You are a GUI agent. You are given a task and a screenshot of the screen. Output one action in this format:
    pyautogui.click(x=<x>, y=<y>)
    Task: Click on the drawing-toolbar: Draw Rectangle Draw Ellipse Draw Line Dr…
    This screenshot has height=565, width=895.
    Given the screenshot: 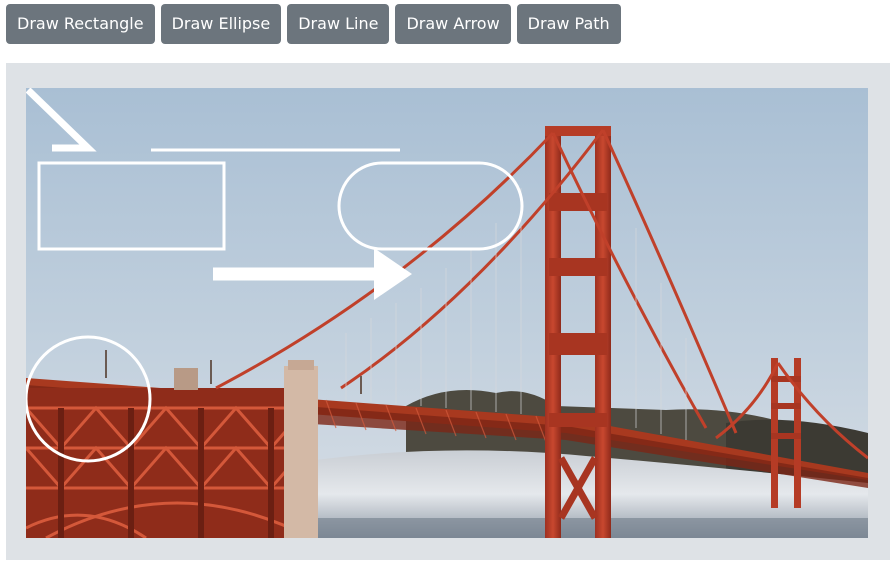 What is the action you would take?
    pyautogui.click(x=313, y=24)
    